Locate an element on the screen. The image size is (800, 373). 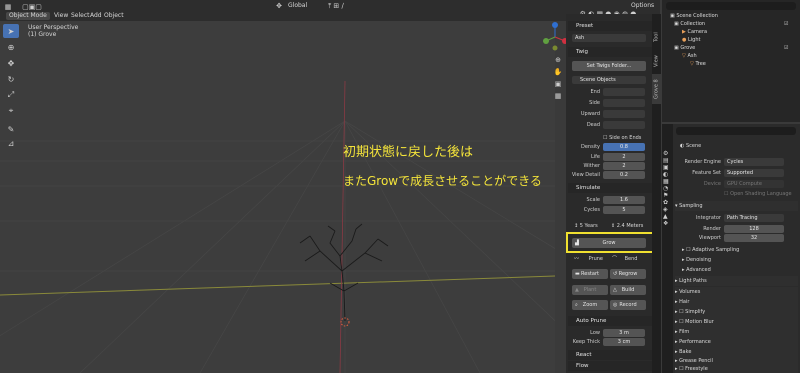
render-samples-field: 128 is located at coordinates (754, 229).